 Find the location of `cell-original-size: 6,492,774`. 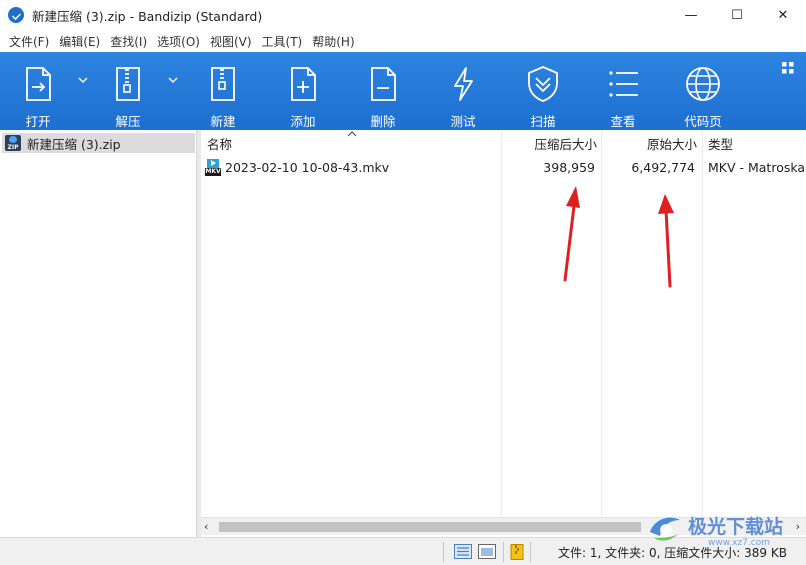

cell-original-size: 6,492,774 is located at coordinates (663, 167).